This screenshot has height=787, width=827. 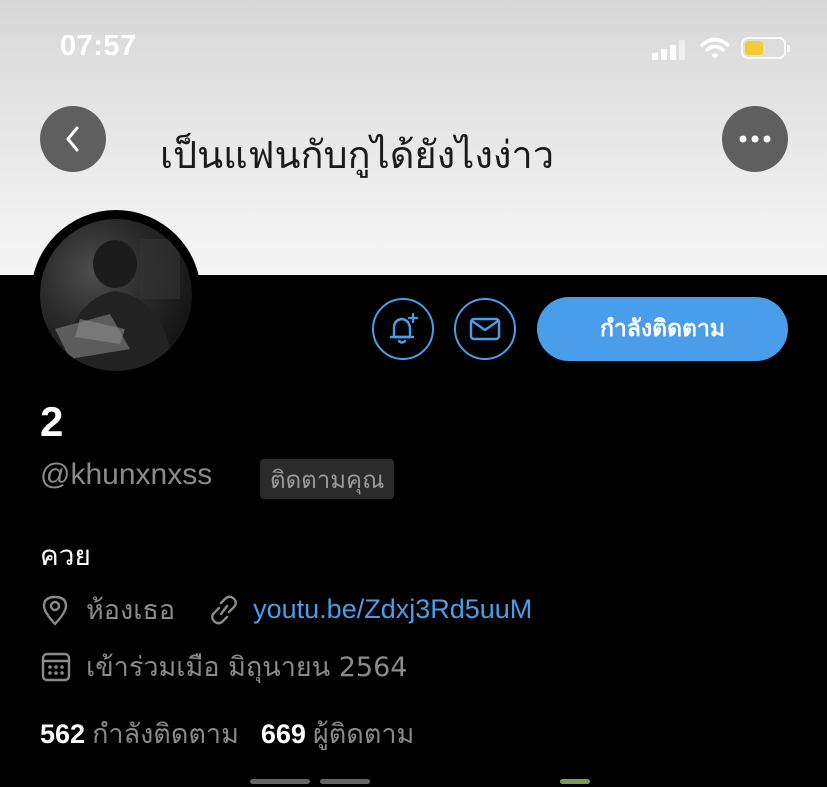 I want to click on followers-label: ผู้ติดตาม, so click(x=363, y=733).